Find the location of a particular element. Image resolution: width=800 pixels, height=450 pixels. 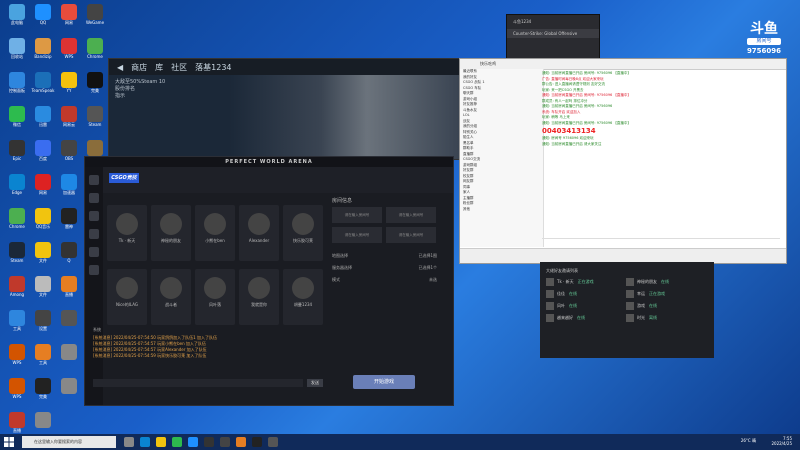

wechat-icon is located at coordinates (177, 442).